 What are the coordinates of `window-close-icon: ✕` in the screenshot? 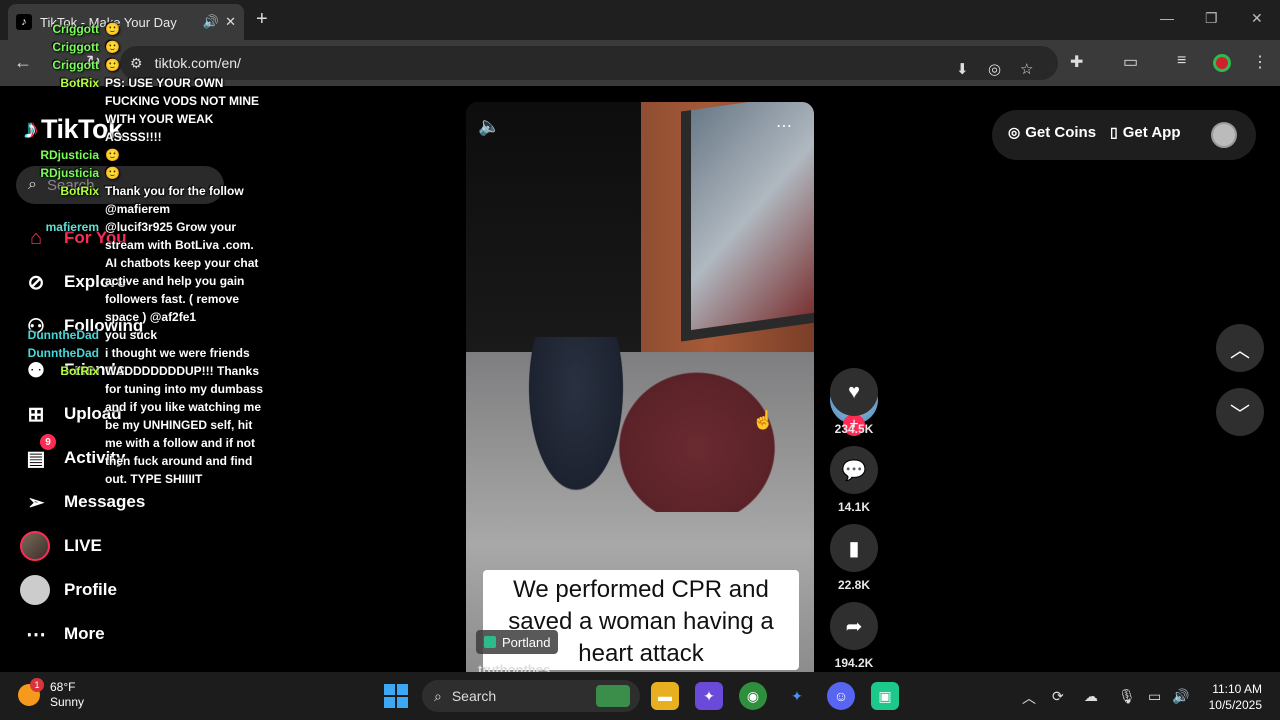 It's located at (1257, 18).